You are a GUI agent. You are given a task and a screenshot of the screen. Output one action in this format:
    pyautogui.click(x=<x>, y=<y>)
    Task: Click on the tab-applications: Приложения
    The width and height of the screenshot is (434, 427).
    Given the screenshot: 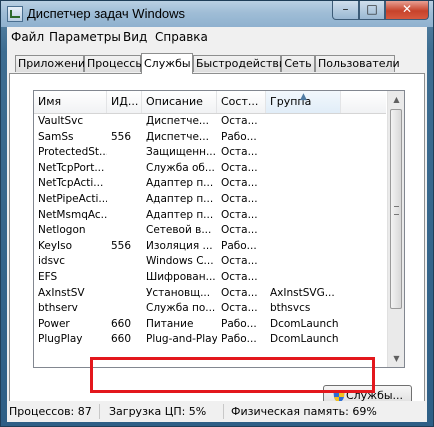 What is the action you would take?
    pyautogui.click(x=53, y=63)
    